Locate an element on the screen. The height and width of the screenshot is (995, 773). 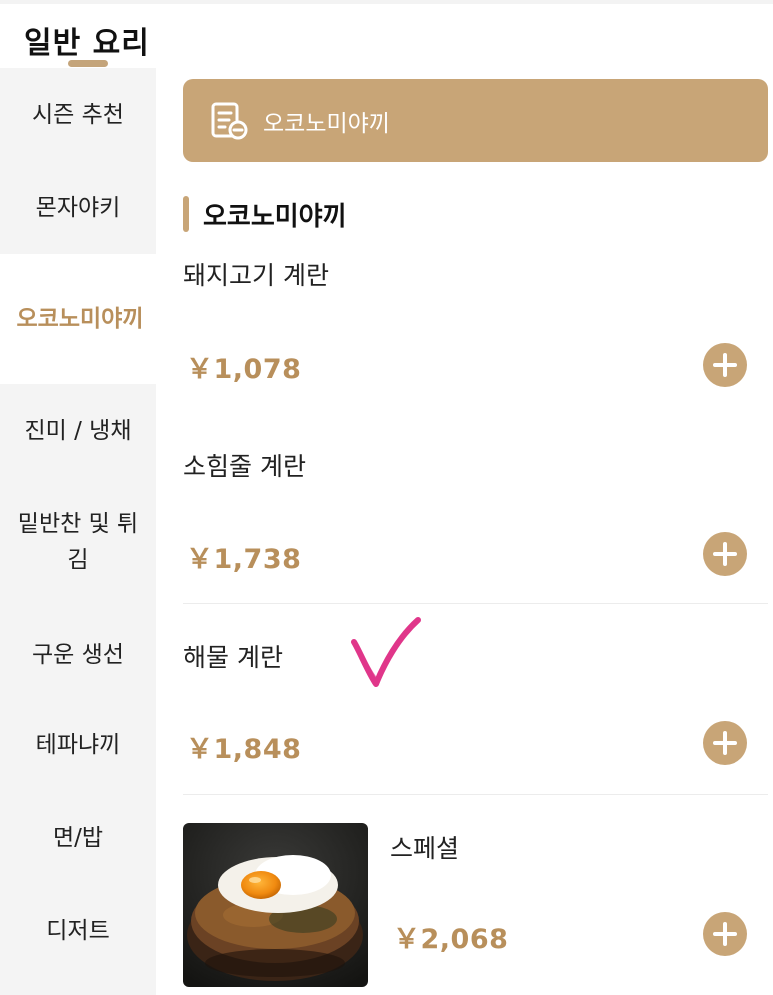
sidebar-item-season: 시즌 추천 is located at coordinates (78, 114).